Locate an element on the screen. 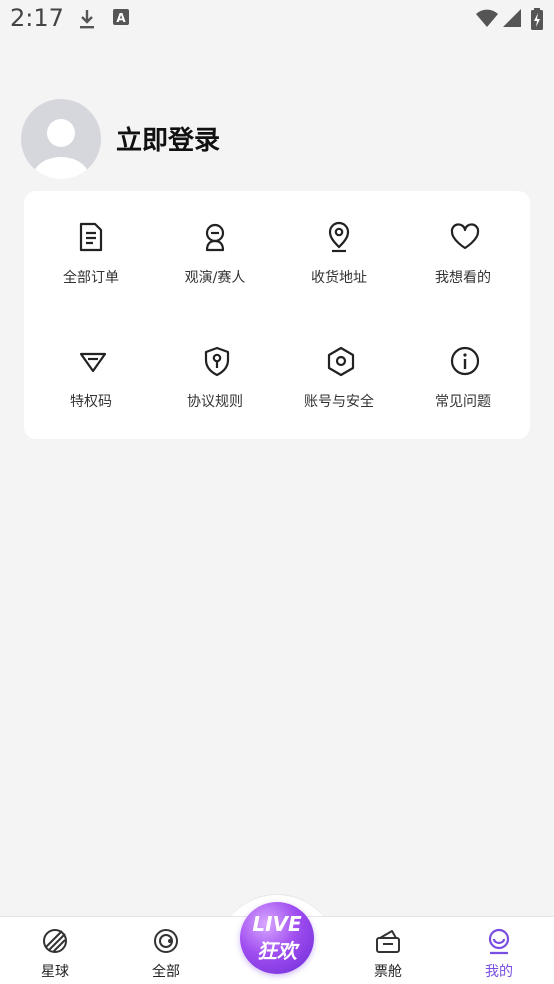  cell-signal-icon is located at coordinates (512, 20).